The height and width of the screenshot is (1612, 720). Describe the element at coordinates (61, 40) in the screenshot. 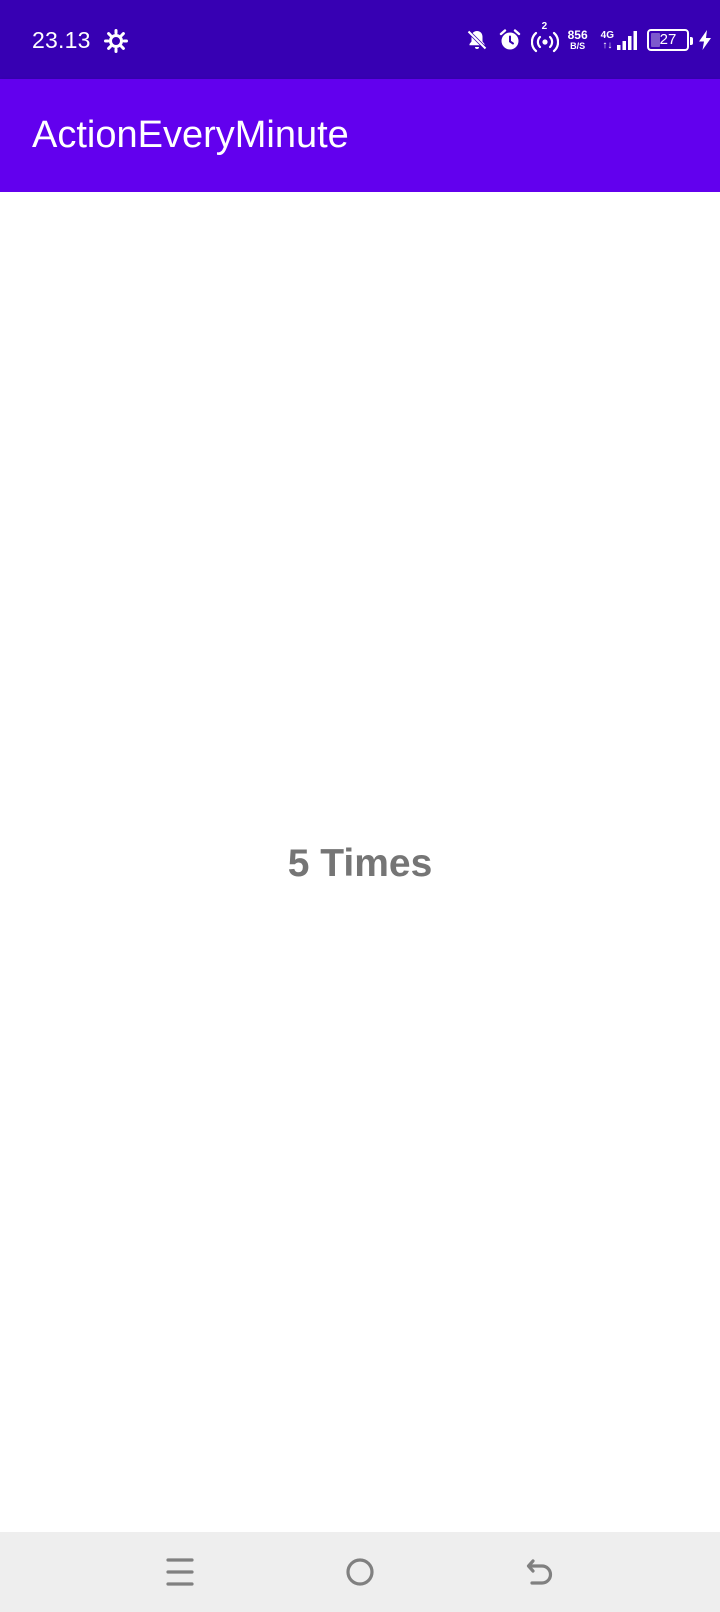

I see `status-time: 23.13` at that location.